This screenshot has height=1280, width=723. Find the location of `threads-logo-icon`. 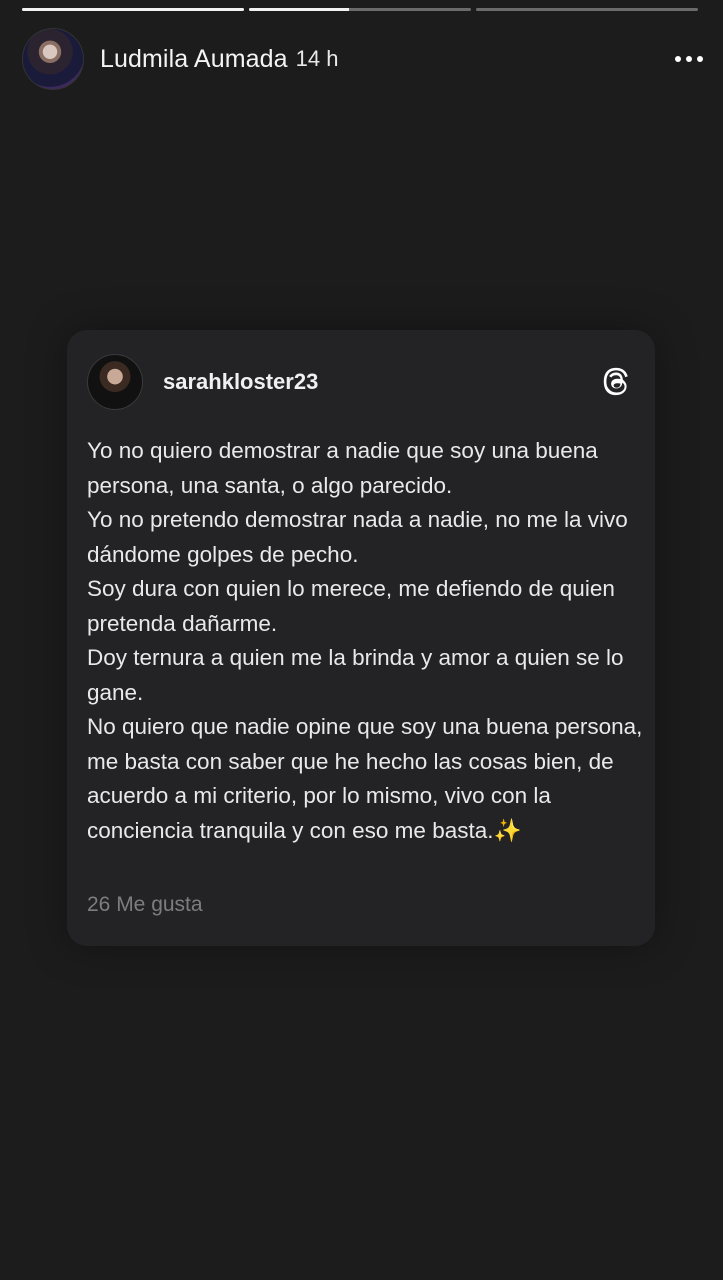

threads-logo-icon is located at coordinates (615, 381).